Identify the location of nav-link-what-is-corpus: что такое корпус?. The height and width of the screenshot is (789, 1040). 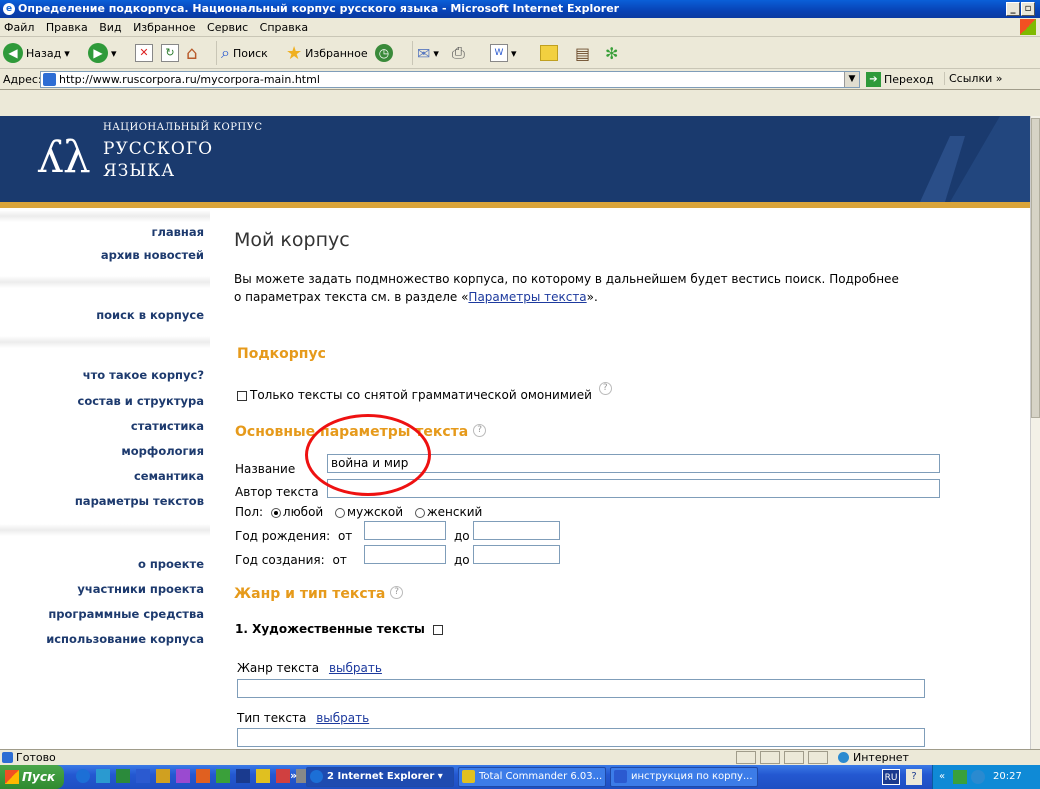
(143, 375).